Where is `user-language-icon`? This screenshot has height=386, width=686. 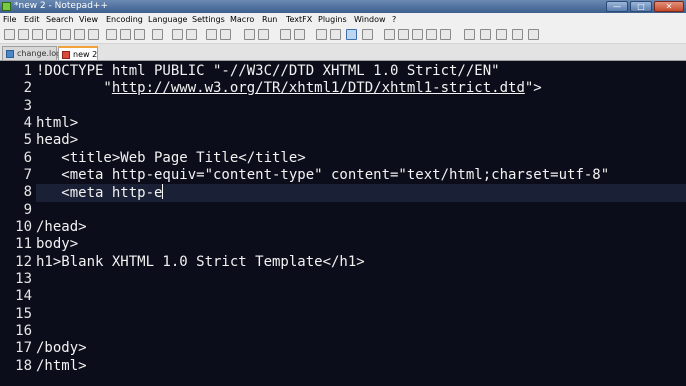
user-language-icon is located at coordinates (367, 34).